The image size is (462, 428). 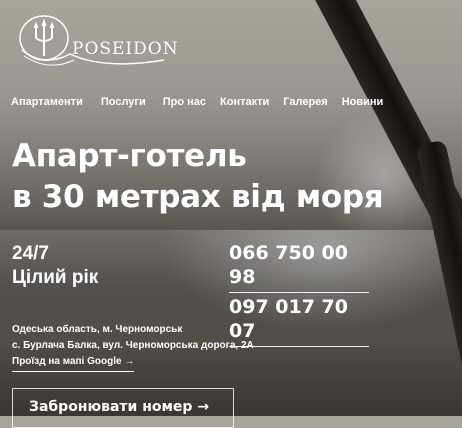 What do you see at coordinates (73, 363) in the screenshot?
I see `map-route-link: Проїзд на мапі Google →` at bounding box center [73, 363].